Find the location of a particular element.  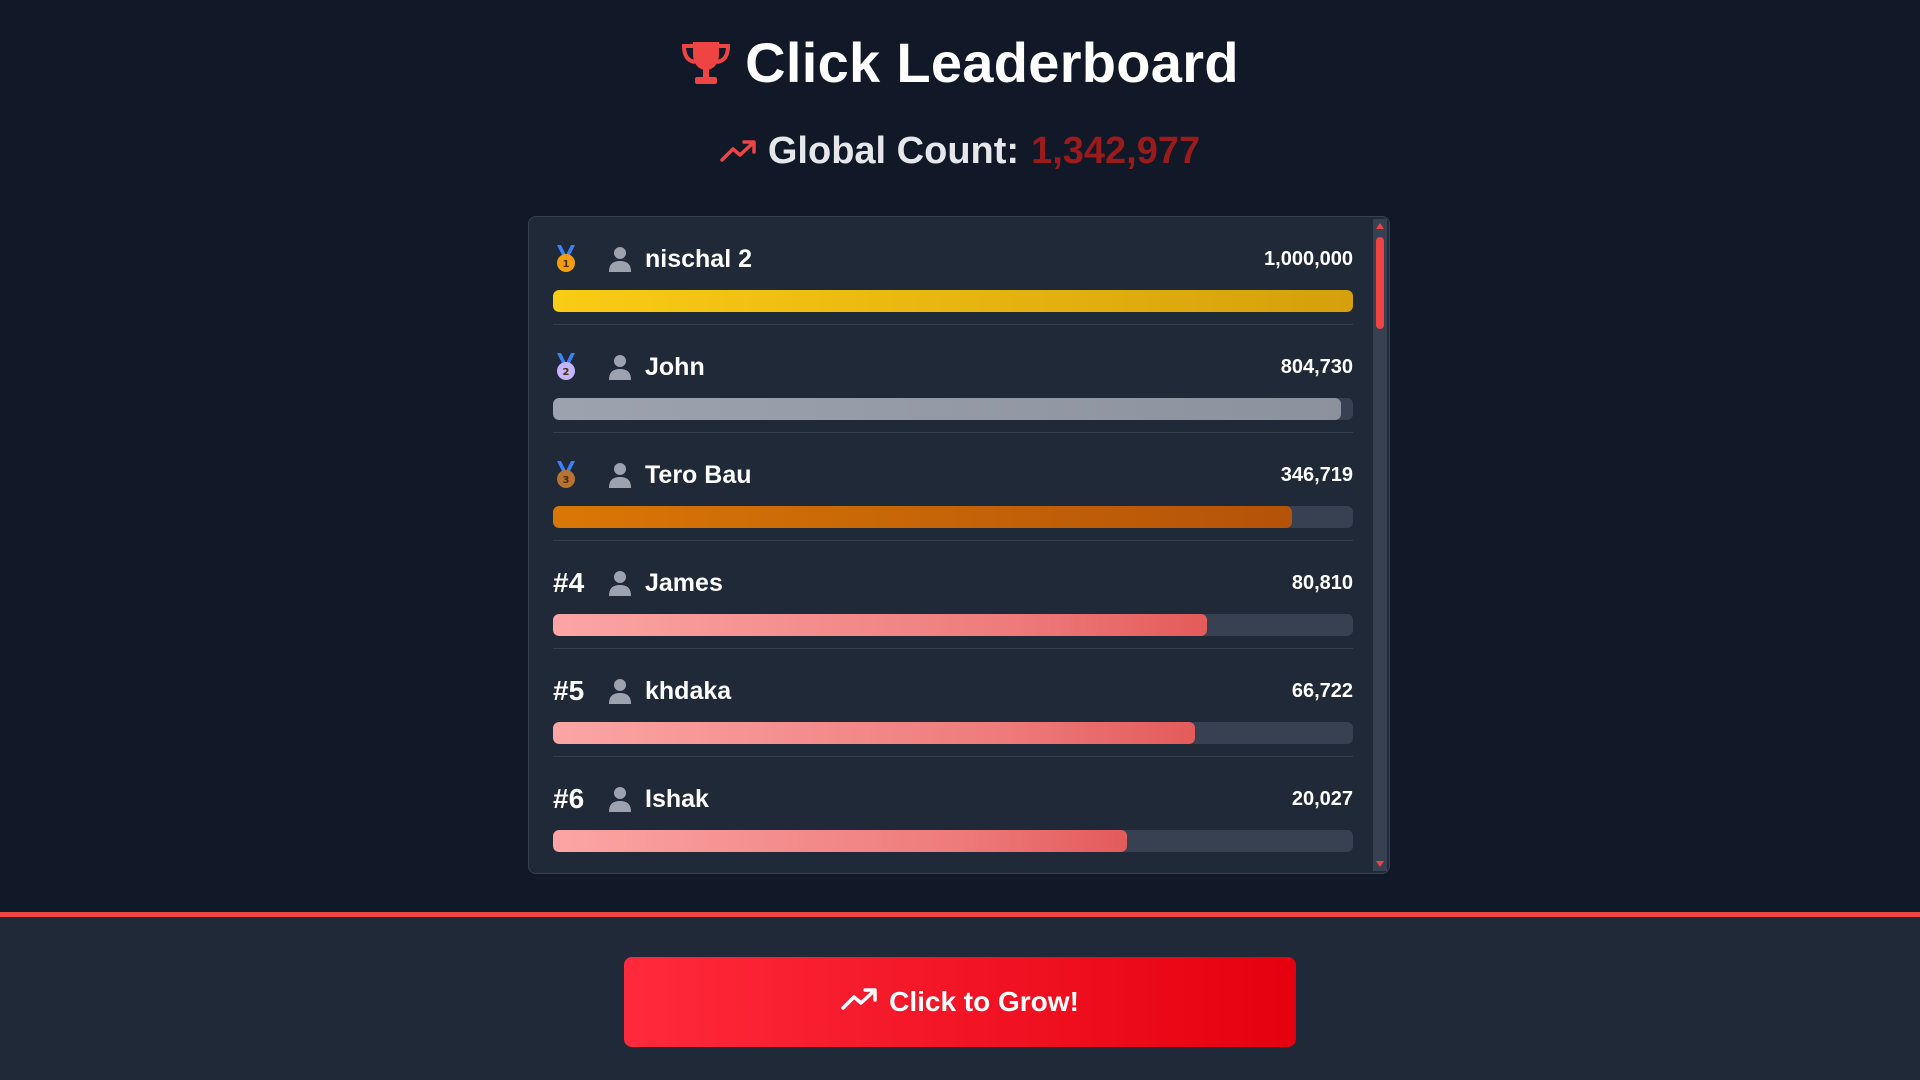

rank-label: #6 is located at coordinates (569, 798).